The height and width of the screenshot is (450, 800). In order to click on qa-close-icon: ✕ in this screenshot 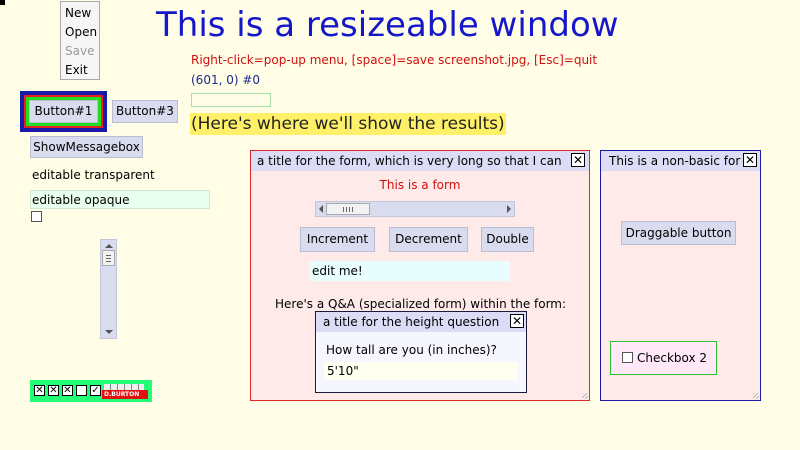, I will do `click(517, 321)`.